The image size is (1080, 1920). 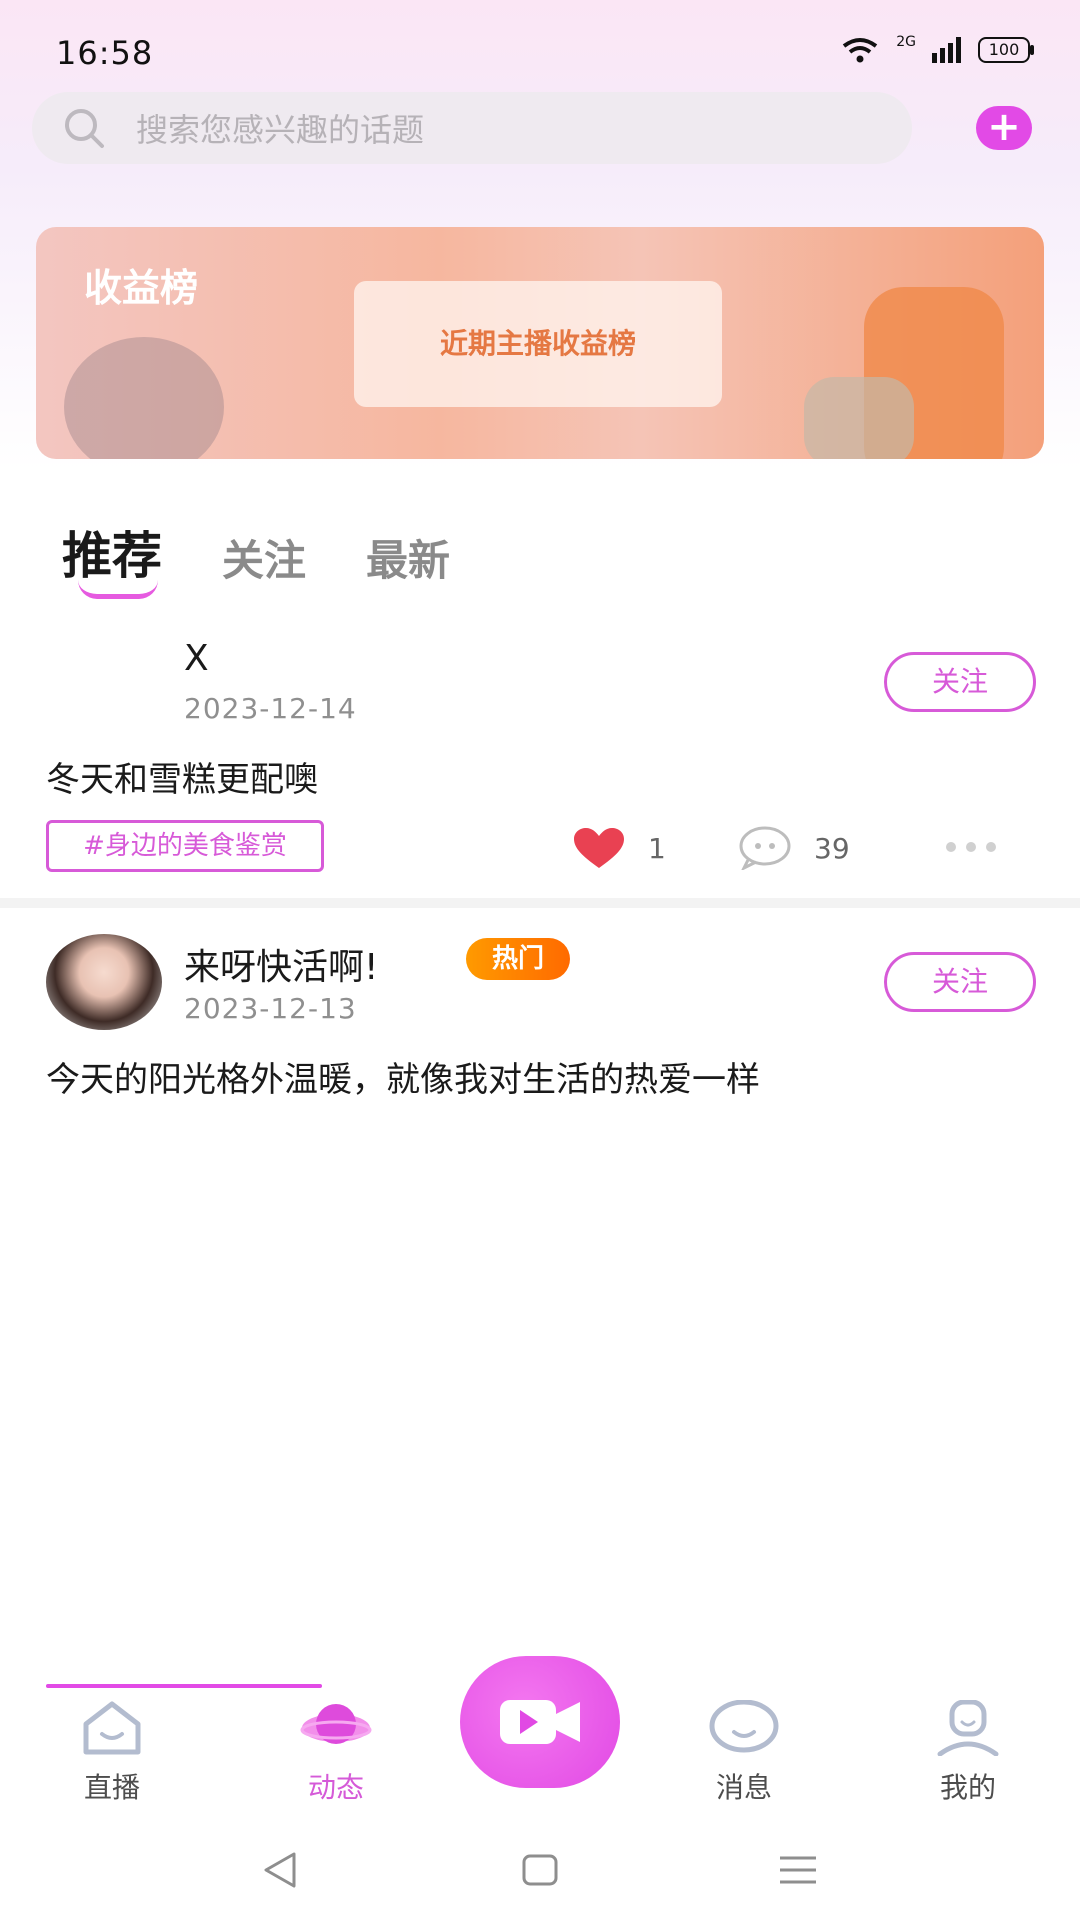 What do you see at coordinates (798, 1870) in the screenshot?
I see `recents-icon` at bounding box center [798, 1870].